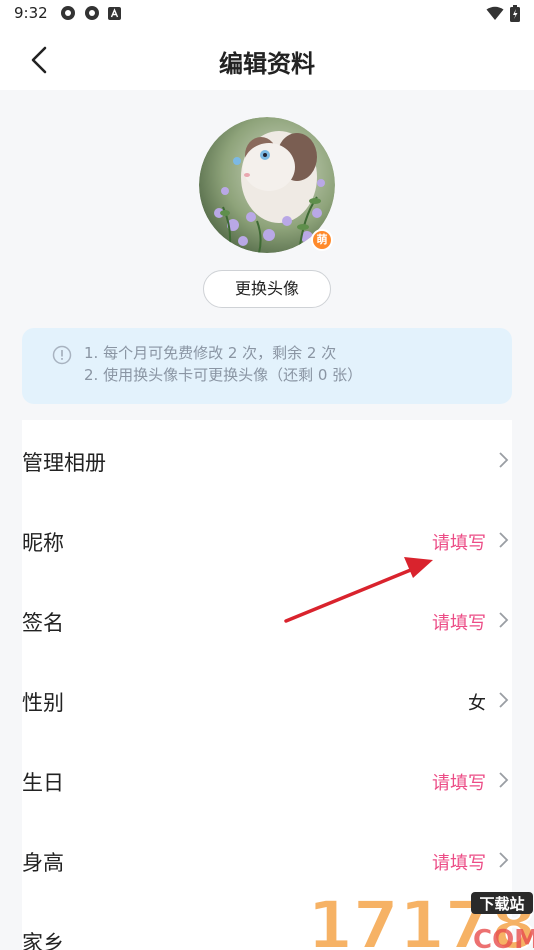 The height and width of the screenshot is (950, 534). I want to click on page-title: 编辑资料, so click(267, 64).